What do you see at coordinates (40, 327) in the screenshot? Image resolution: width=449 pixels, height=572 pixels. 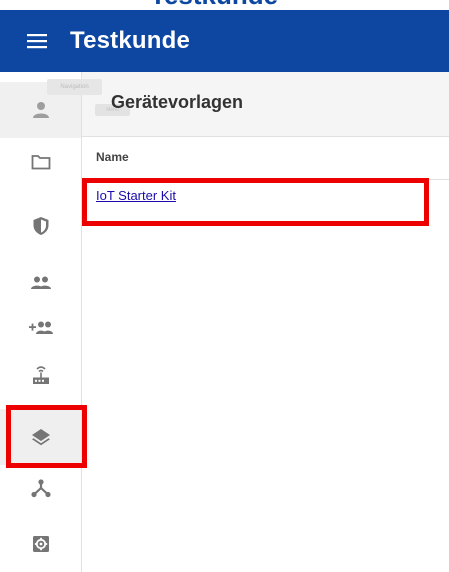 I see `add-group-icon` at bounding box center [40, 327].